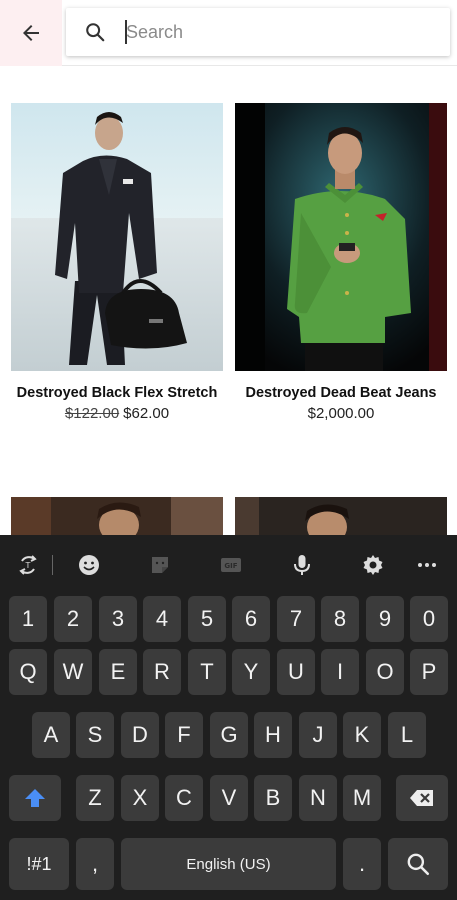  What do you see at coordinates (146, 413) in the screenshot?
I see `sale-price: $62.00` at bounding box center [146, 413].